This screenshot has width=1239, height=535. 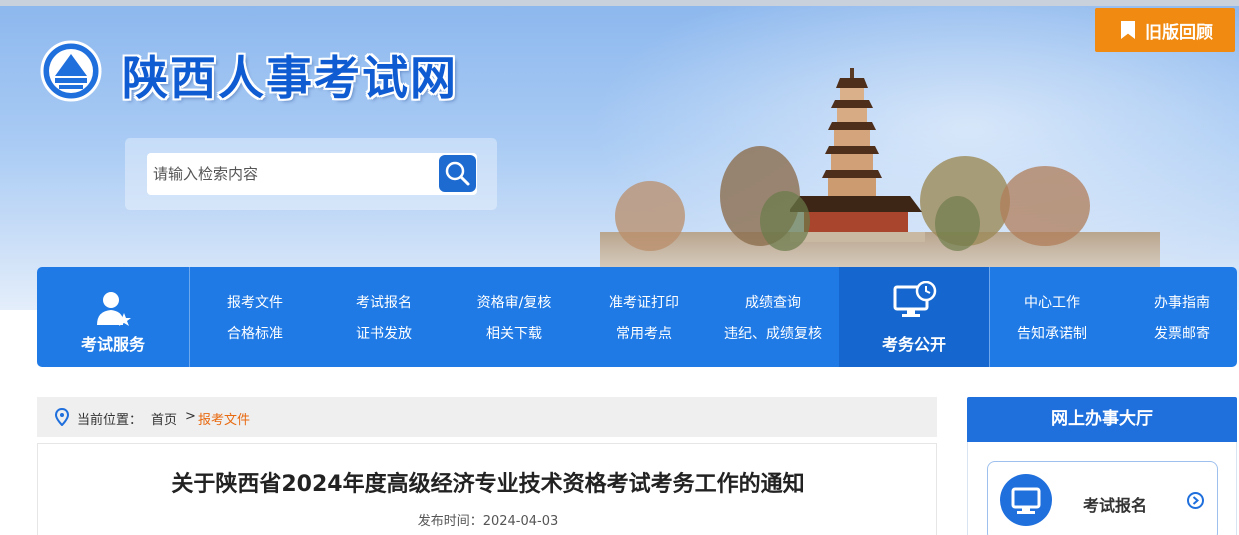 I want to click on location-pin-icon, so click(x=62, y=417).